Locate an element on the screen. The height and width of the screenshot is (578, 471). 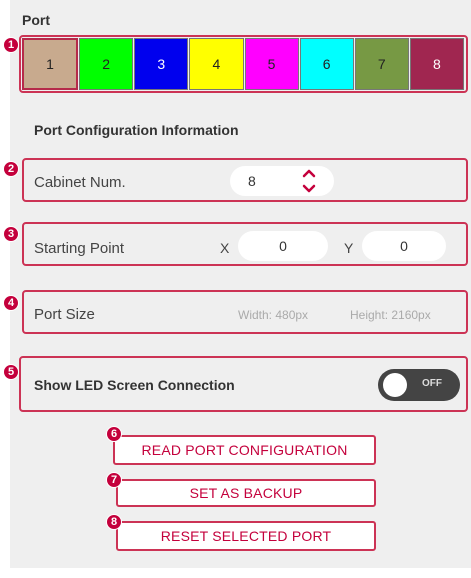
starting-y-input: 0 is located at coordinates (404, 246).